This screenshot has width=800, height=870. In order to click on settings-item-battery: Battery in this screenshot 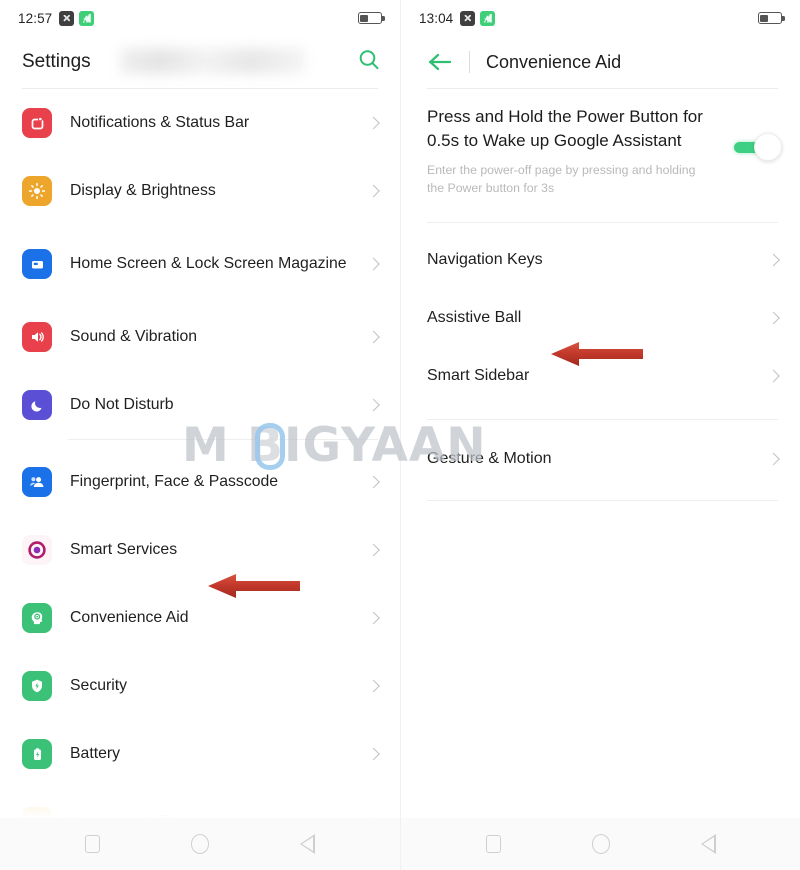, I will do `click(200, 754)`.